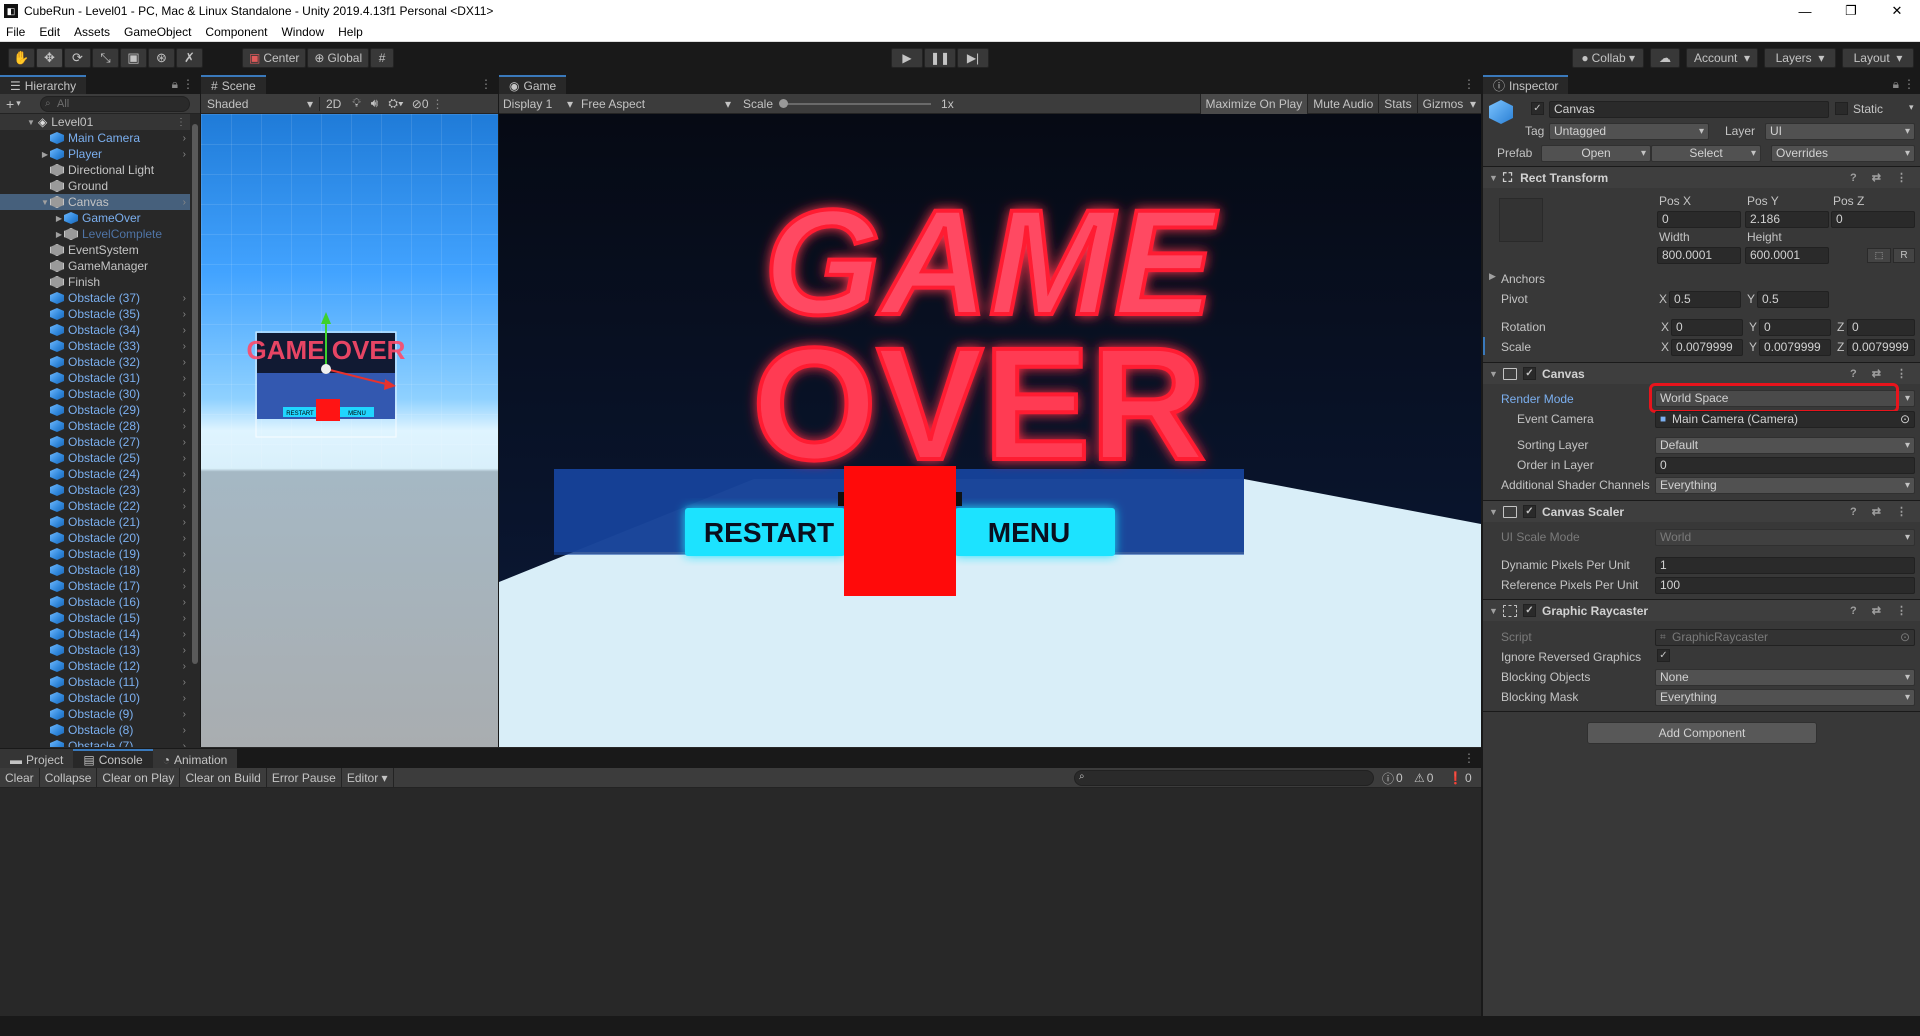  What do you see at coordinates (1785, 565) in the screenshot?
I see `dynamic-ppu-field: 1` at bounding box center [1785, 565].